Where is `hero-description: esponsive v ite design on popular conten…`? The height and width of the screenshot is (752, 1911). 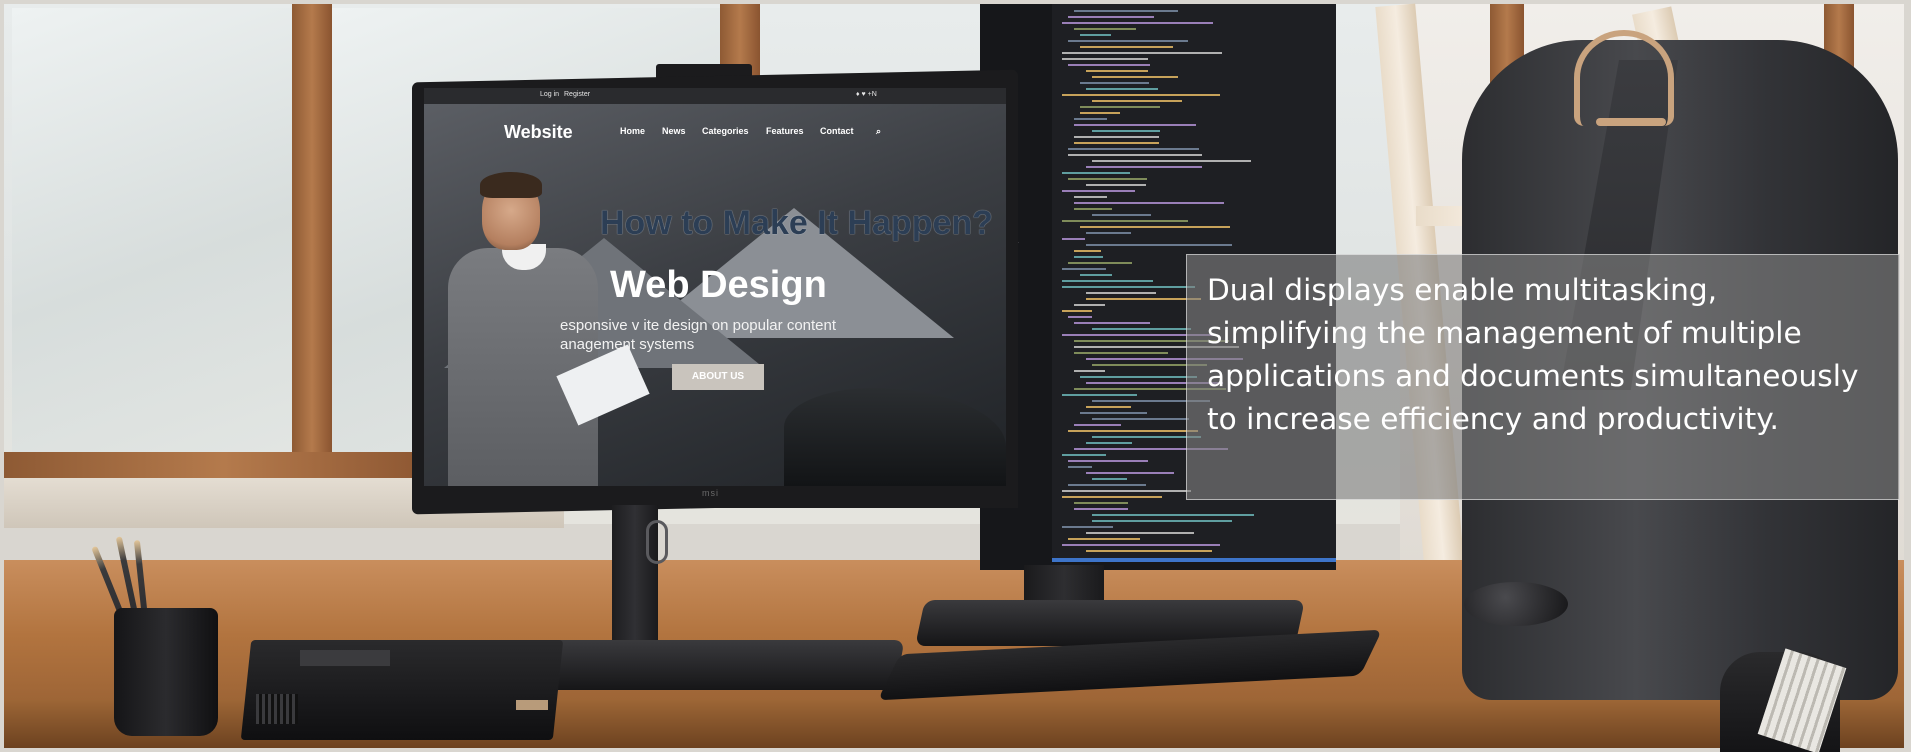
hero-description: esponsive v ite design on popular conten… is located at coordinates (698, 335).